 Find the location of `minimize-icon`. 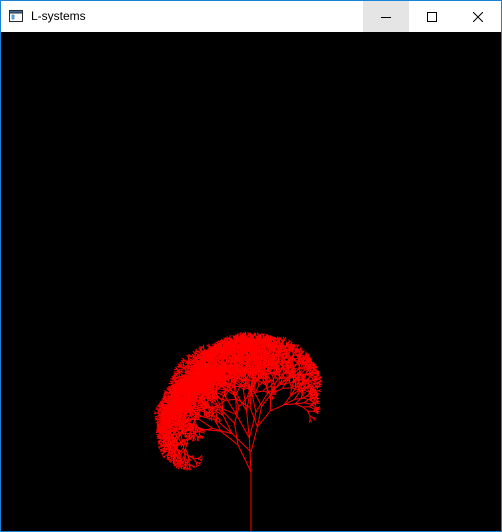

minimize-icon is located at coordinates (386, 17).